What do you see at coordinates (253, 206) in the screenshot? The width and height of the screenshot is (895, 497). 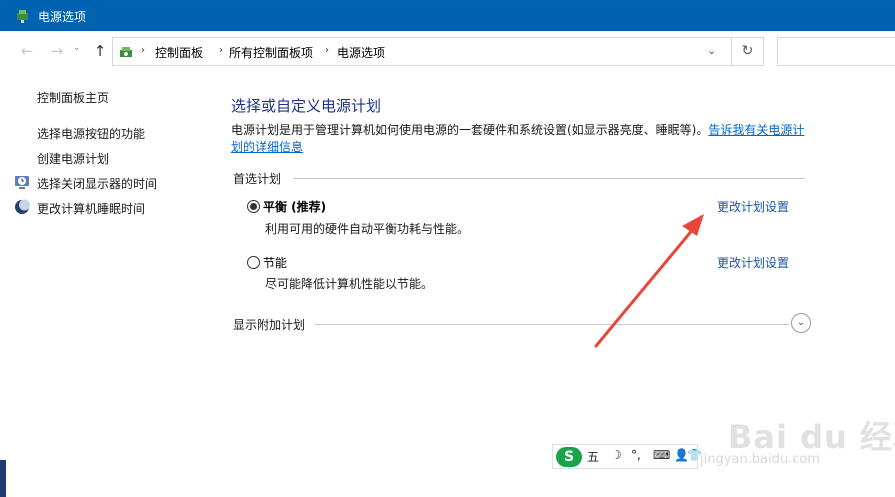 I see `plan-radio-balanced` at bounding box center [253, 206].